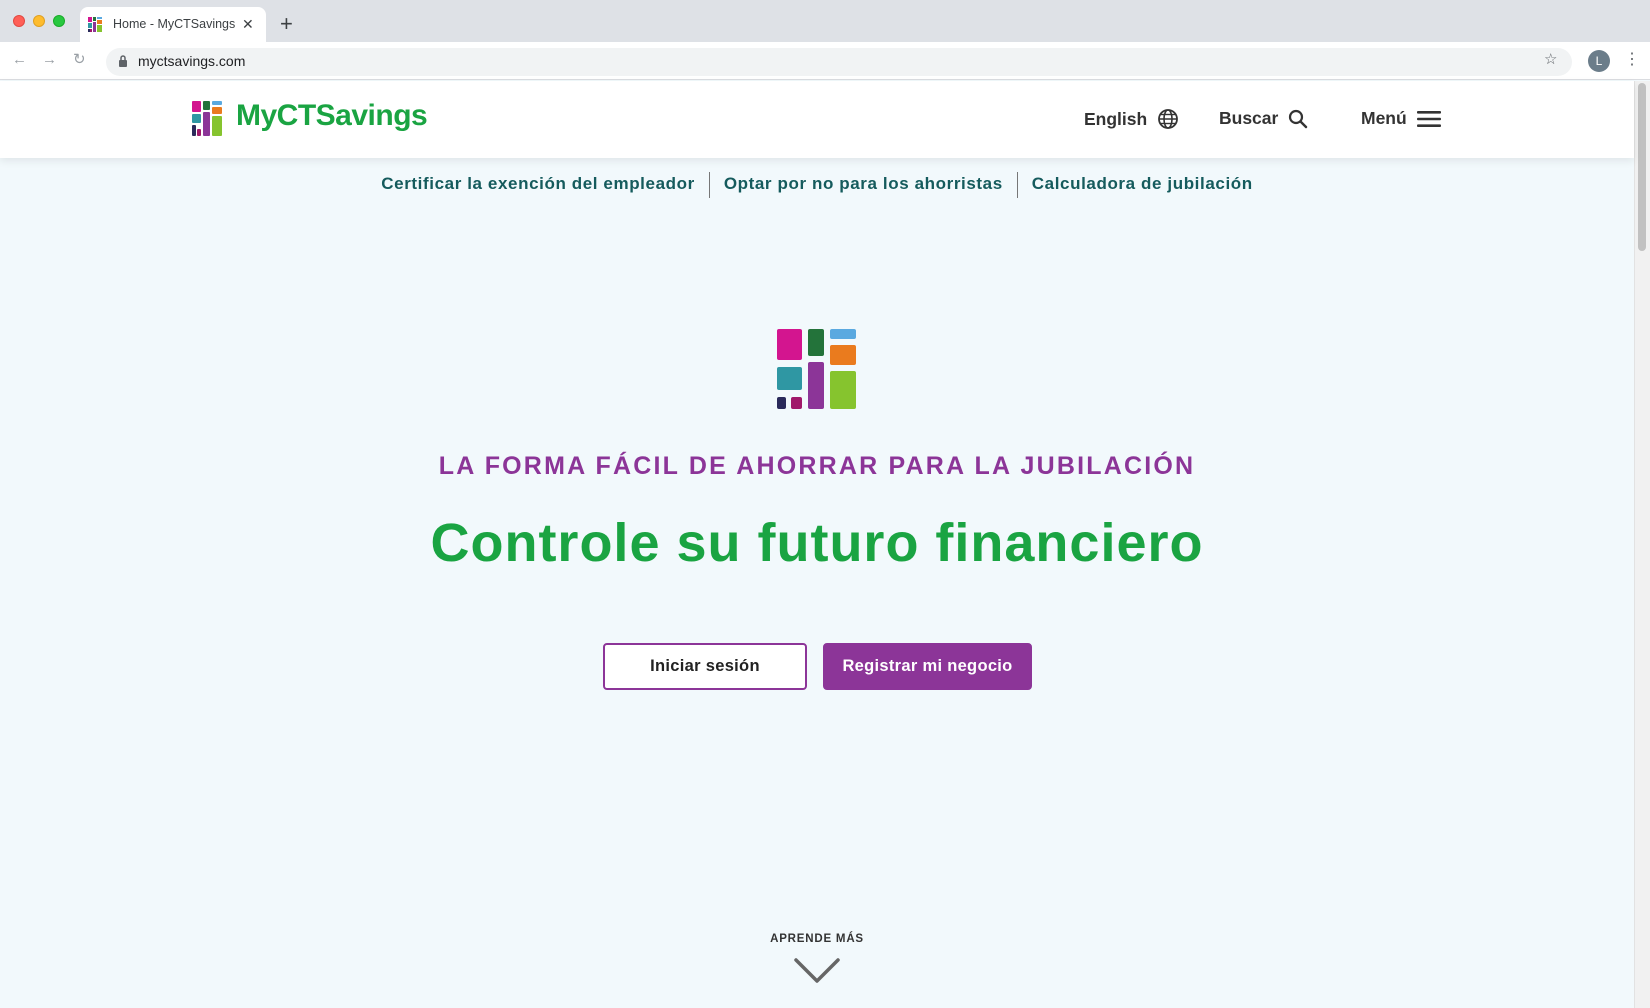  Describe the element at coordinates (863, 184) in the screenshot. I see `link-opt-out: Optar por no para los ahorristas` at that location.